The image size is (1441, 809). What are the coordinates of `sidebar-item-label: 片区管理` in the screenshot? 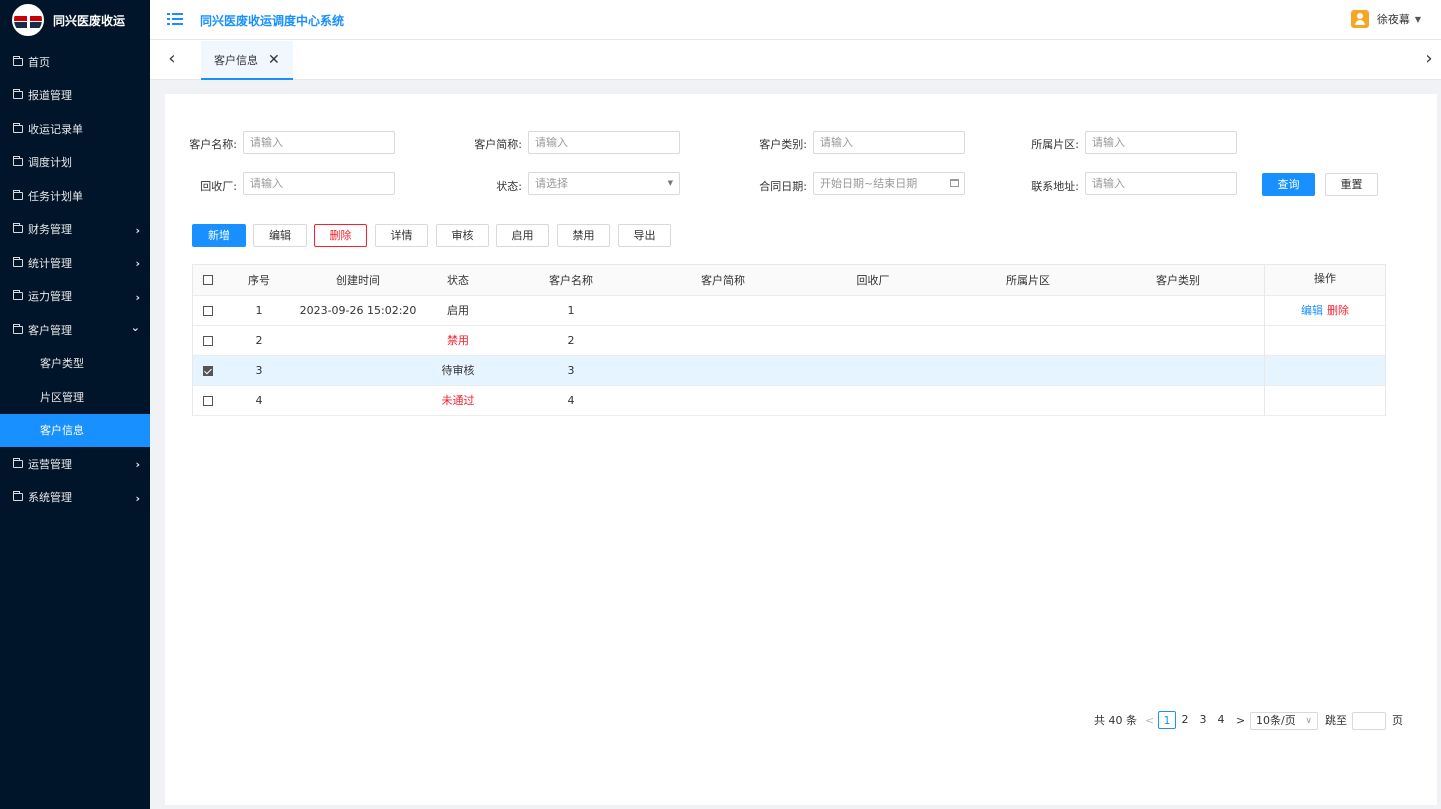 It's located at (62, 397).